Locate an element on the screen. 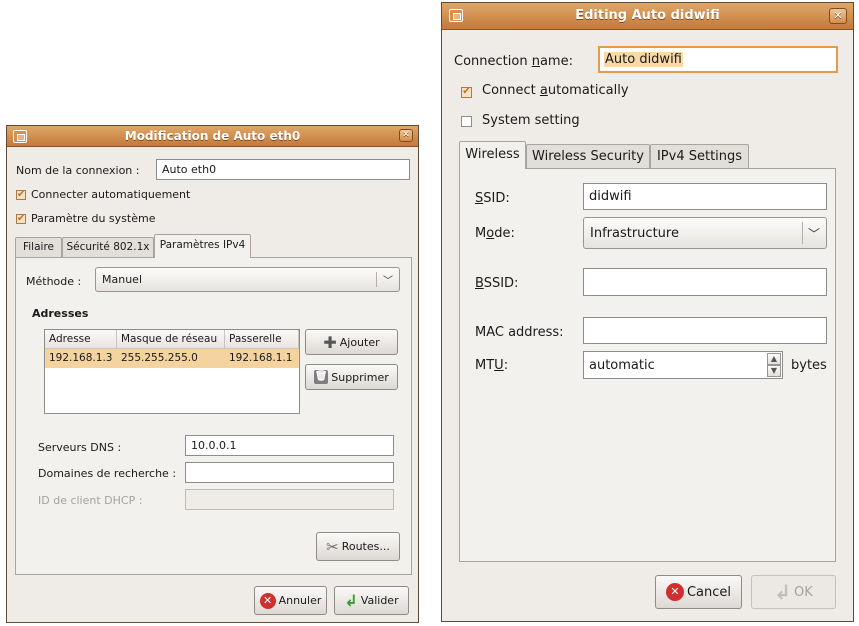  tab-ipv4-settings: IPv4 Settings is located at coordinates (699, 156).